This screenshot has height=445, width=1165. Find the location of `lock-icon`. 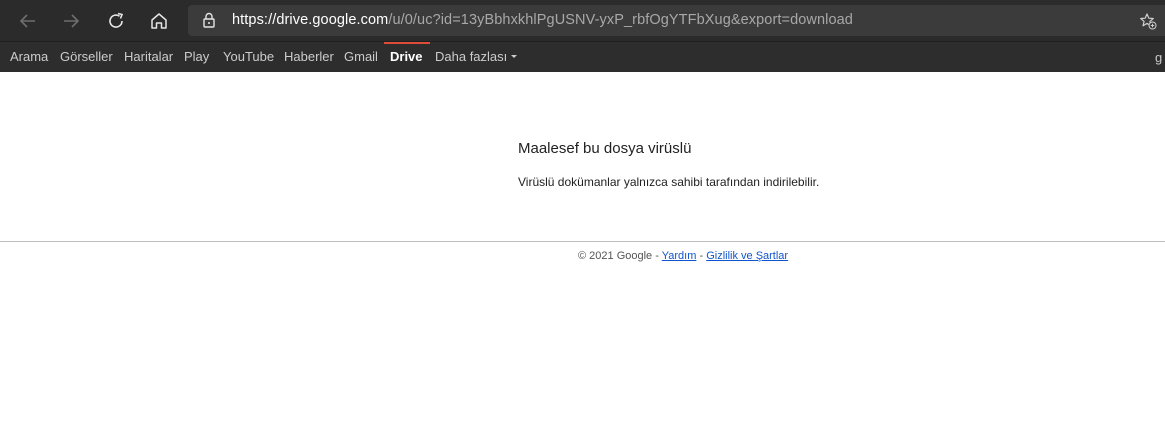

lock-icon is located at coordinates (209, 22).